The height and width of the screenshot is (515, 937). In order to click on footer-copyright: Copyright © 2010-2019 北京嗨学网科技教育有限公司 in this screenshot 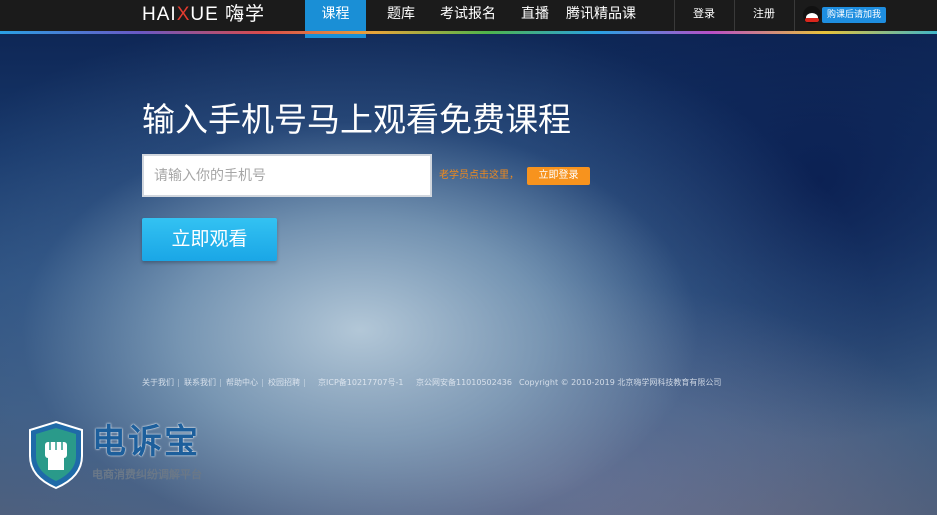, I will do `click(620, 382)`.